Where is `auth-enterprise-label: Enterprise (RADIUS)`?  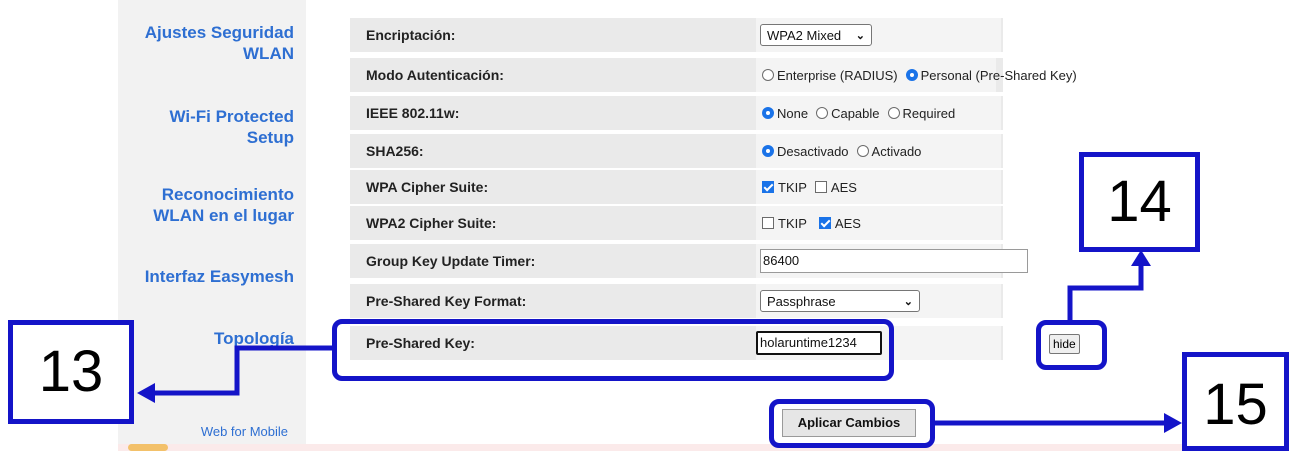 auth-enterprise-label: Enterprise (RADIUS) is located at coordinates (837, 75).